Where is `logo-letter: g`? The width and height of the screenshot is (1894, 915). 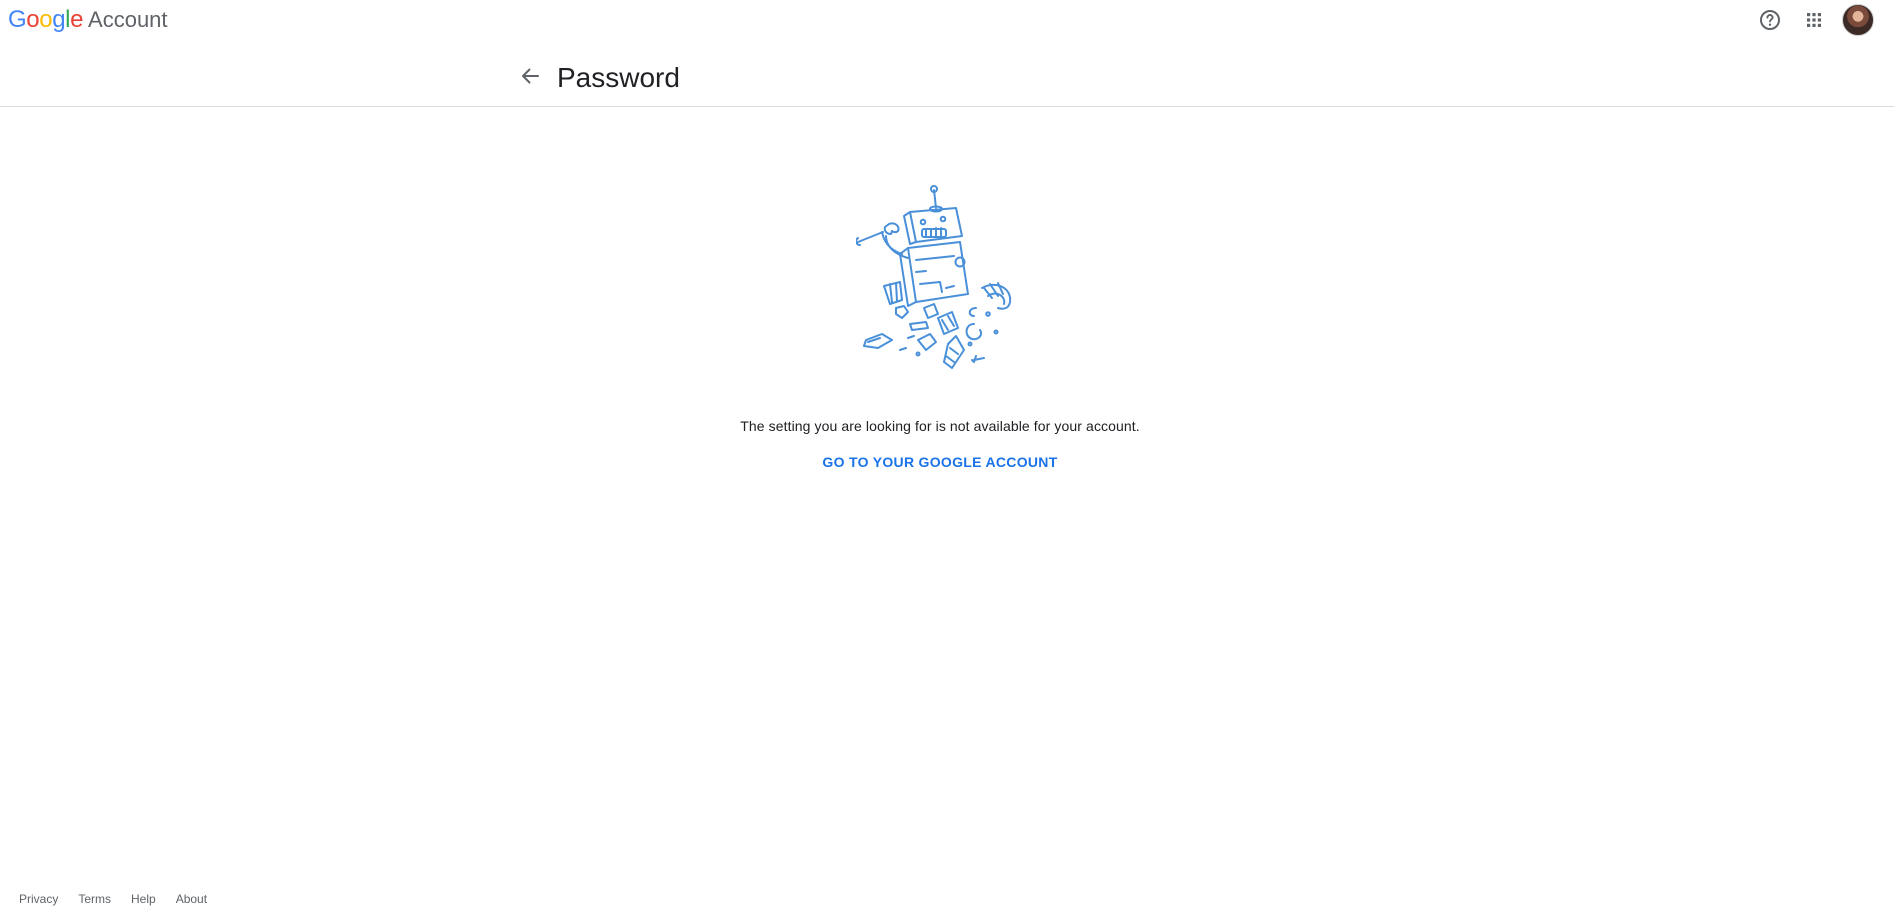
logo-letter: g is located at coordinates (59, 19).